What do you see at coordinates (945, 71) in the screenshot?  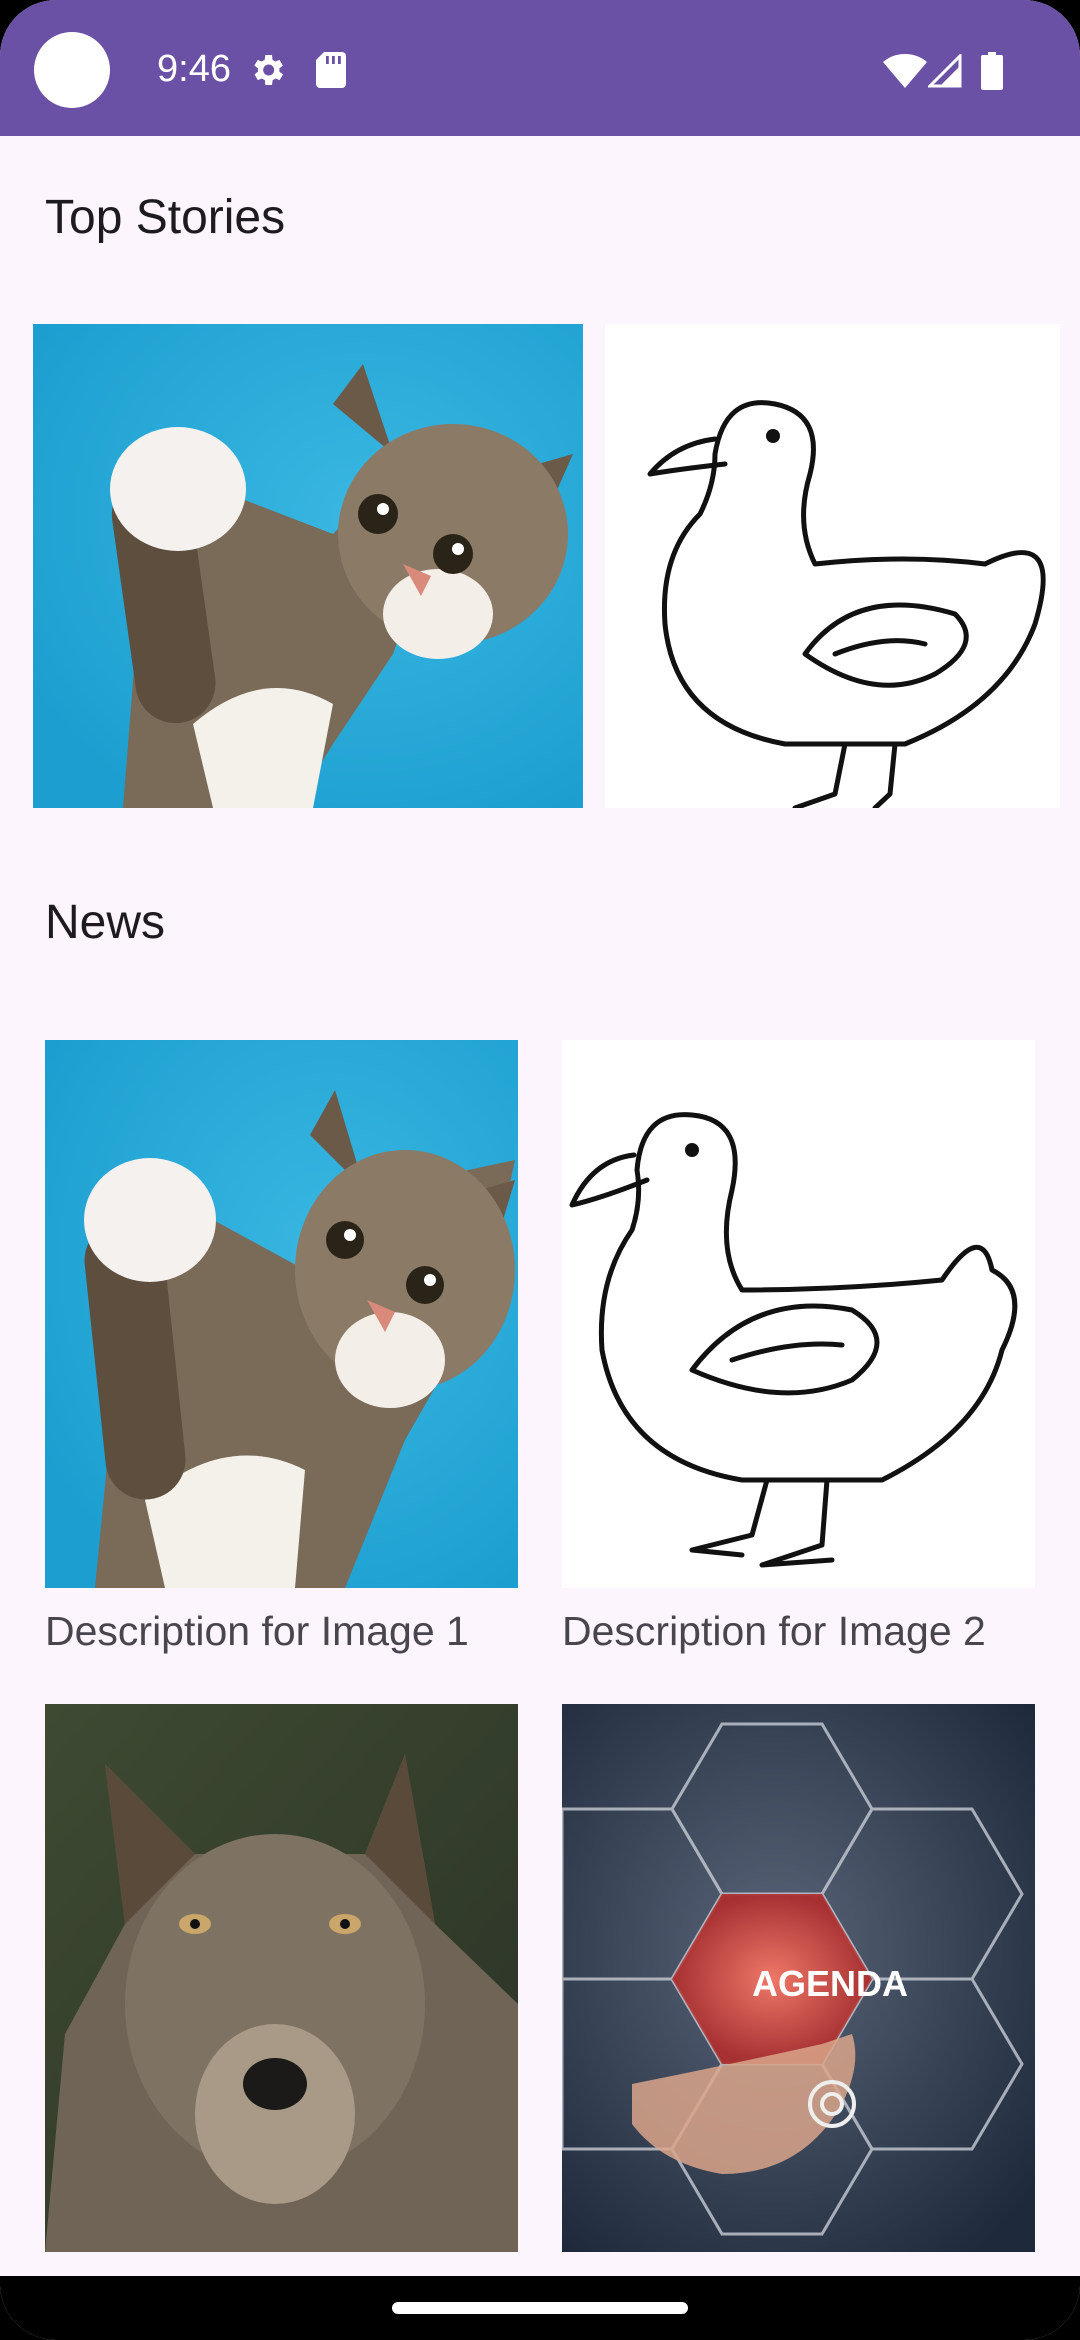 I see `cell-signal-icon` at bounding box center [945, 71].